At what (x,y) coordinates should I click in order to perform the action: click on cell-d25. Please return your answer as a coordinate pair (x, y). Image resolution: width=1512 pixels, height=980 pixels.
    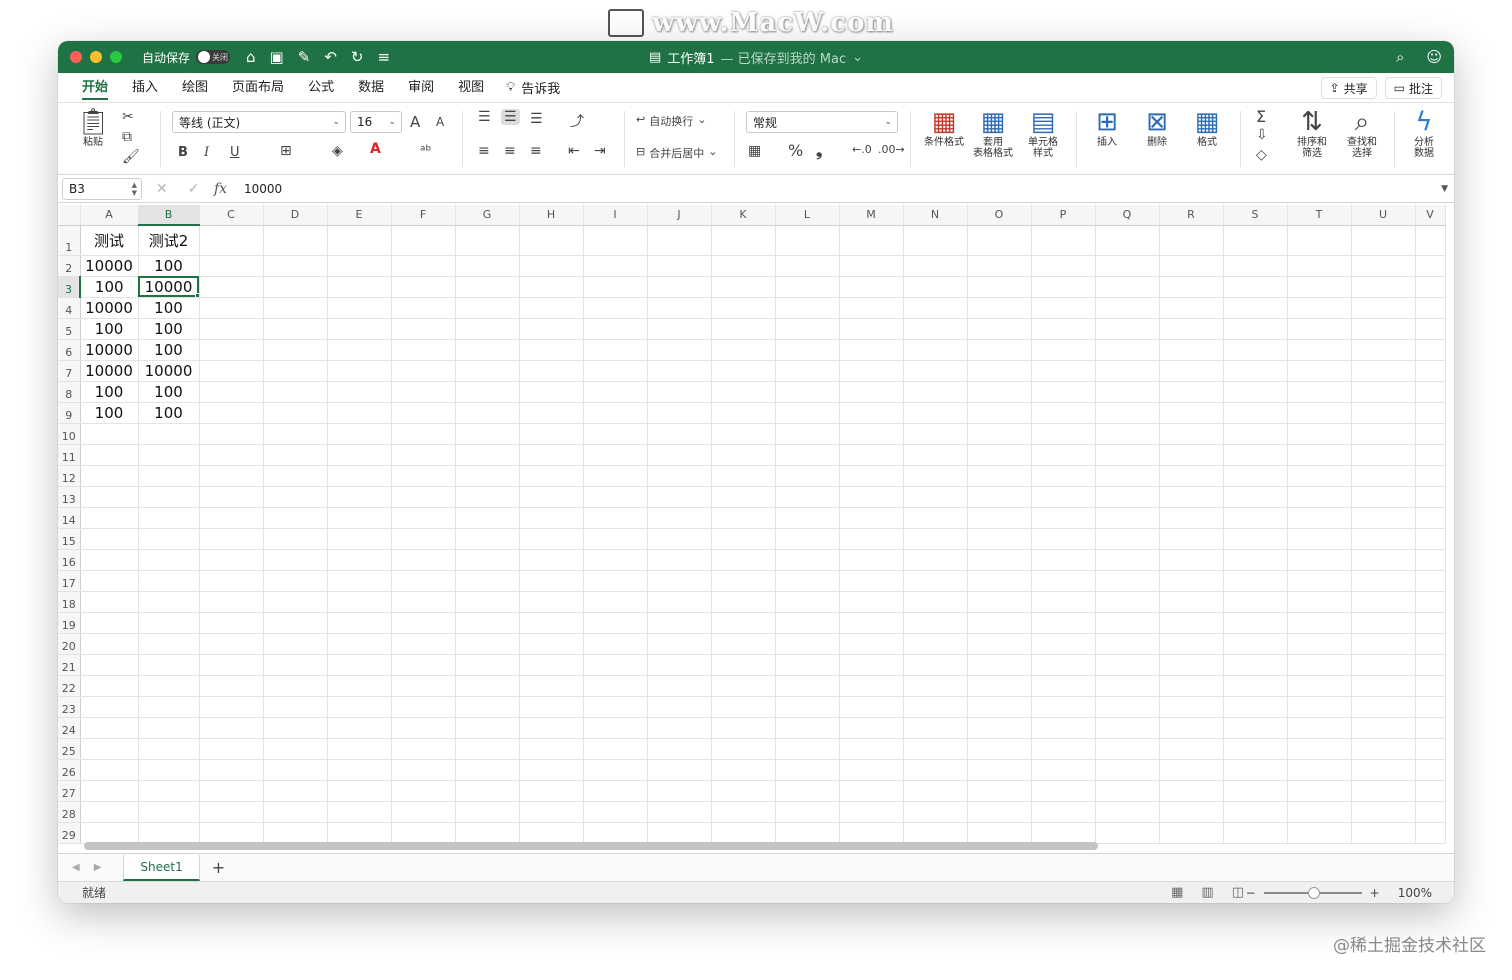
    Looking at the image, I should click on (295, 749).